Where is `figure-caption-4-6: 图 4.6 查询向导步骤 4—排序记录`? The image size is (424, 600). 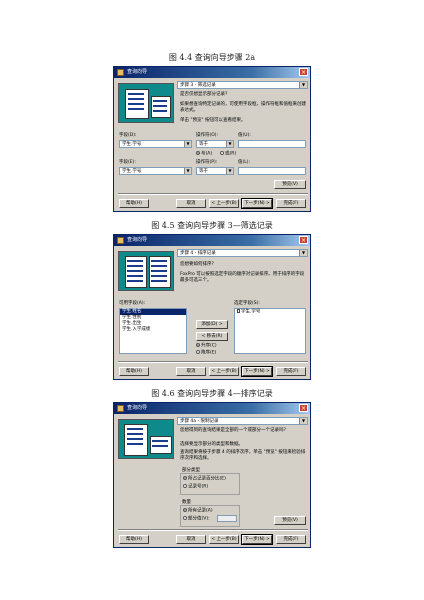 figure-caption-4-6: 图 4.6 查询向导步骤 4—排序记录 is located at coordinates (212, 393).